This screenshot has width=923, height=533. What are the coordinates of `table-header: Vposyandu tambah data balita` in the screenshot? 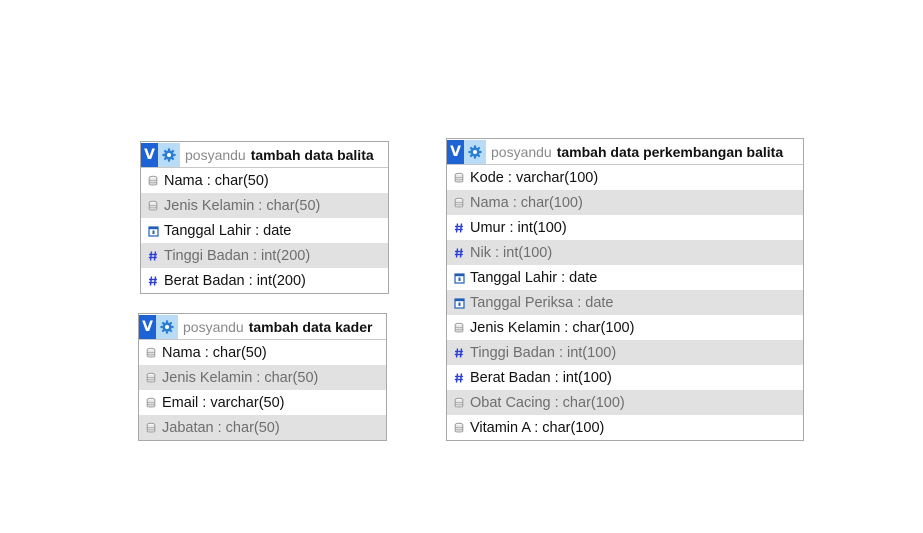 It's located at (264, 155).